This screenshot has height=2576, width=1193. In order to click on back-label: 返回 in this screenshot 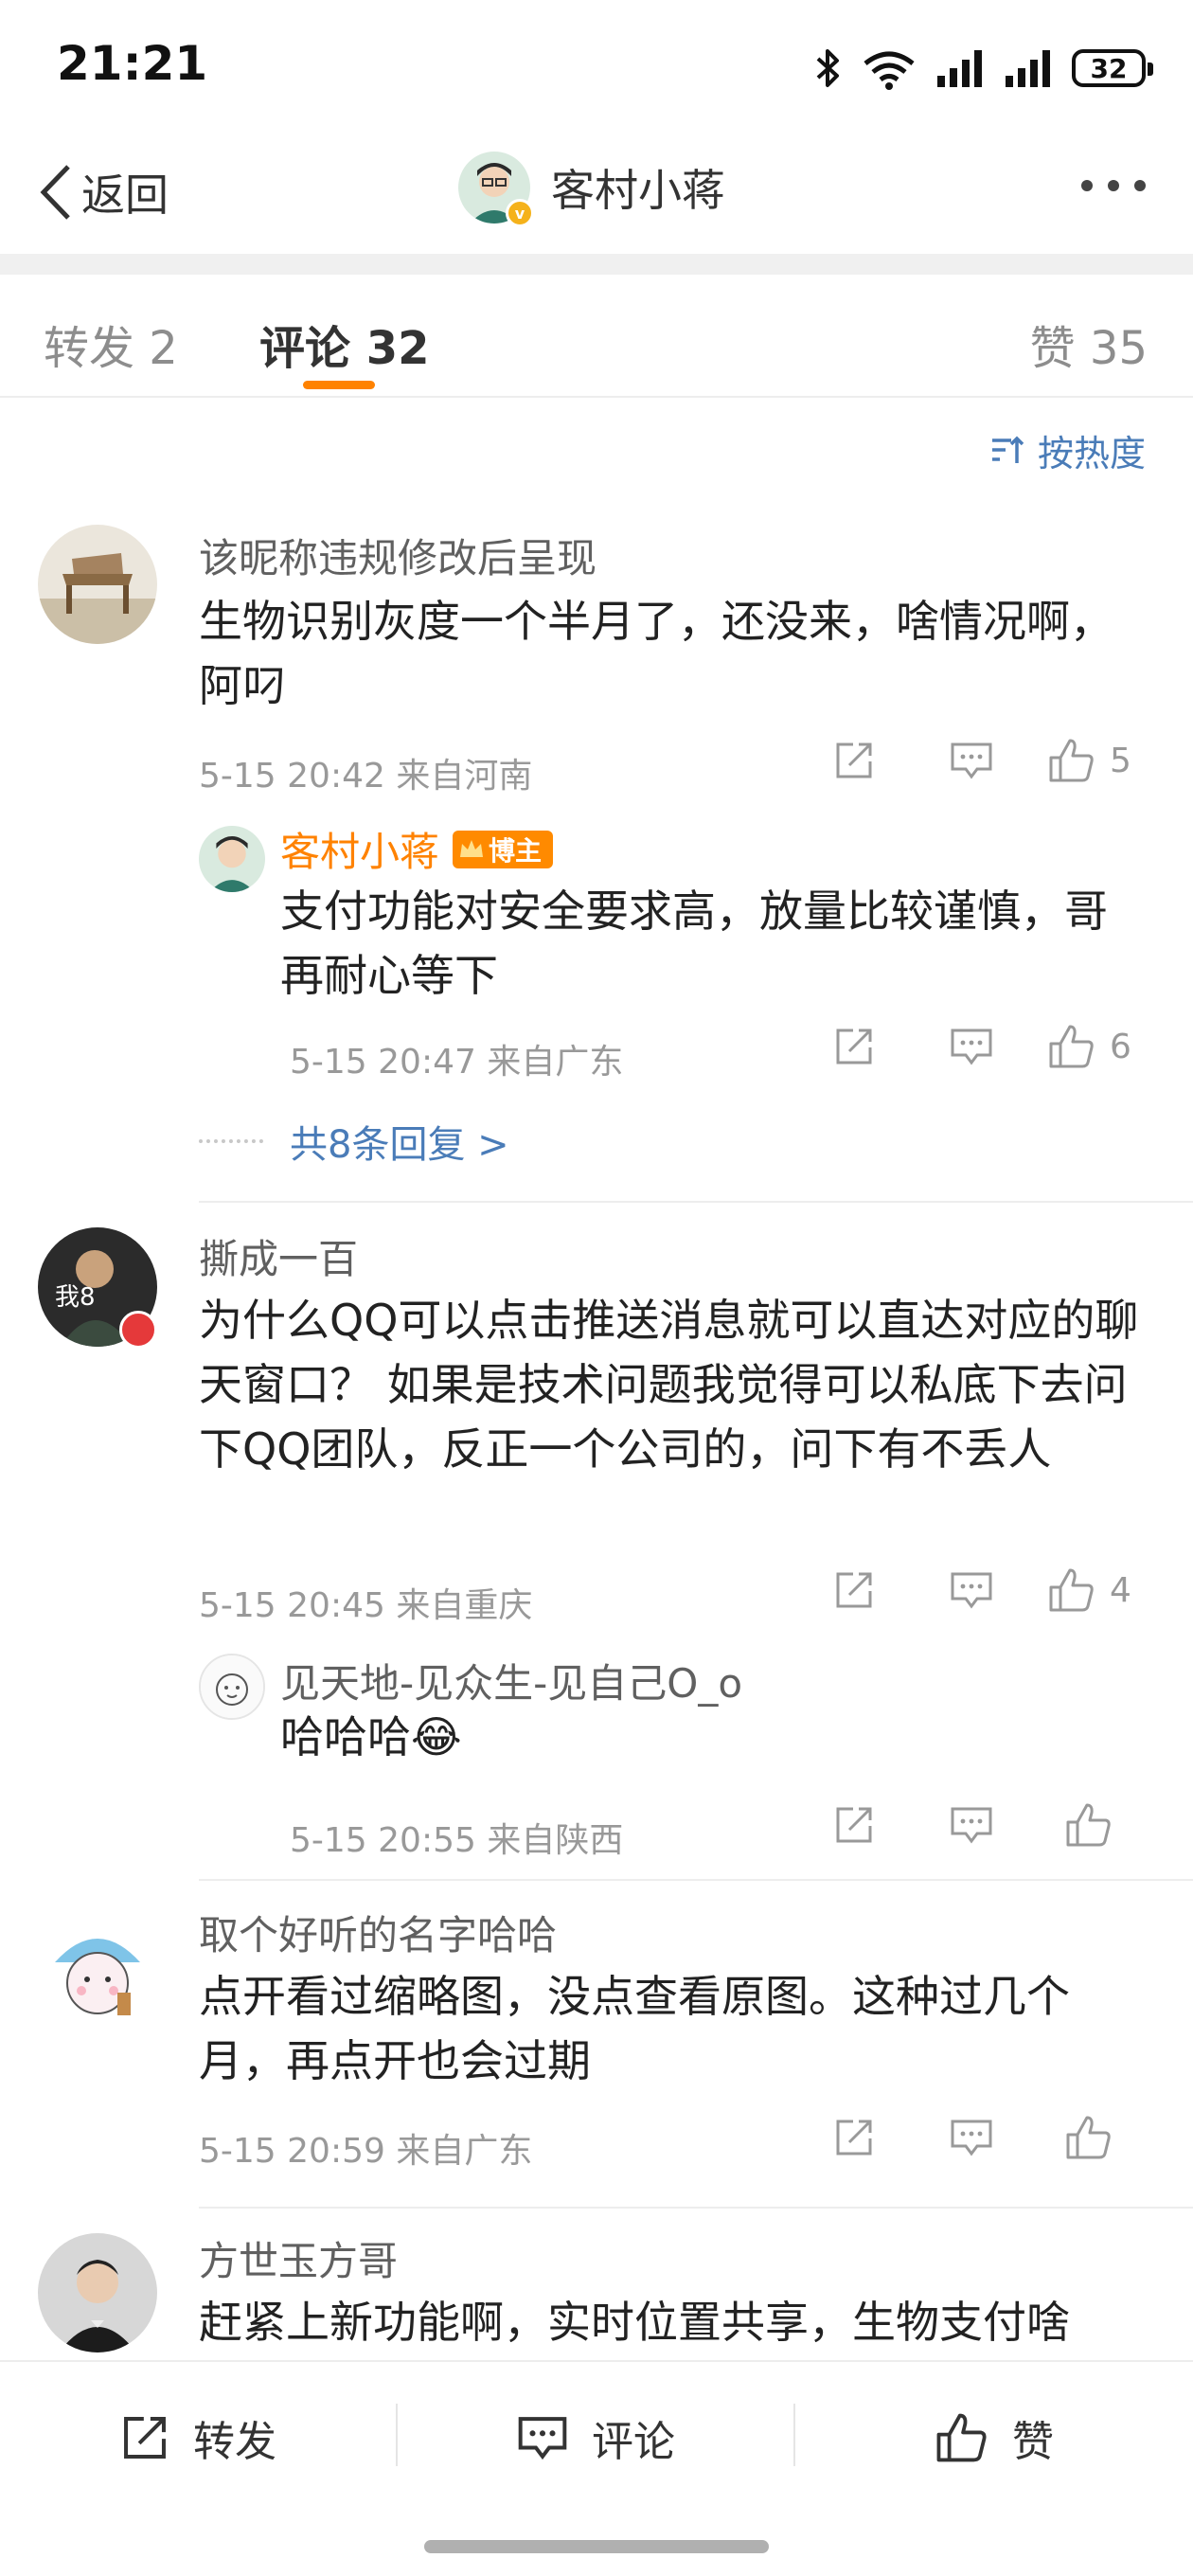, I will do `click(125, 195)`.